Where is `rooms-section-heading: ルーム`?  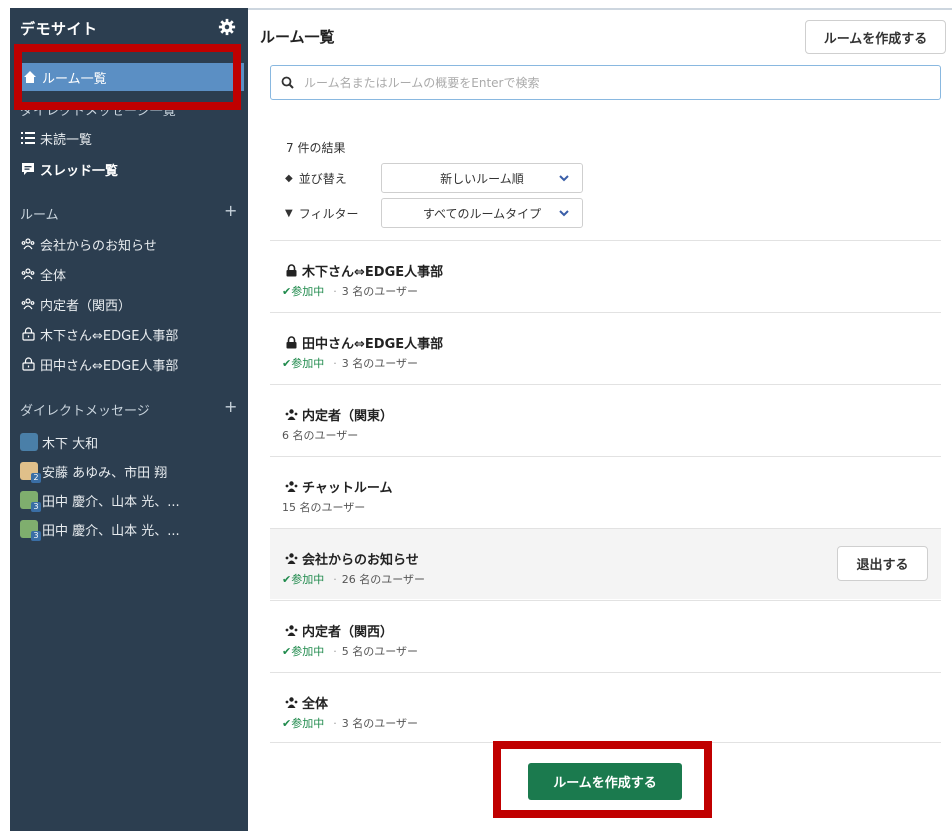 rooms-section-heading: ルーム is located at coordinates (39, 215).